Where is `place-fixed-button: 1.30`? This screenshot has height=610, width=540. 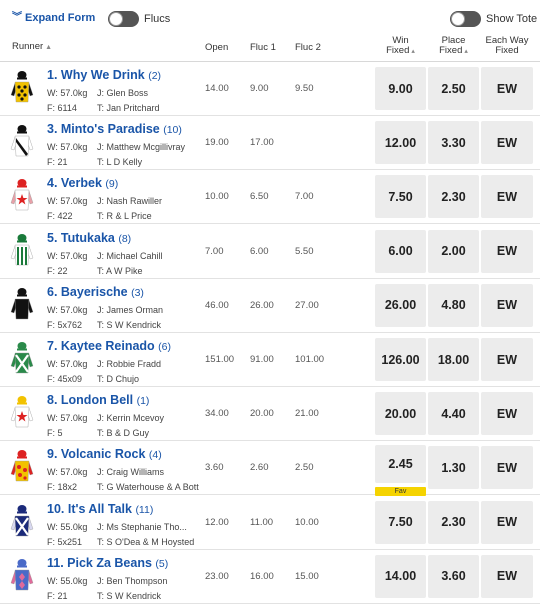 place-fixed-button: 1.30 is located at coordinates (453, 468).